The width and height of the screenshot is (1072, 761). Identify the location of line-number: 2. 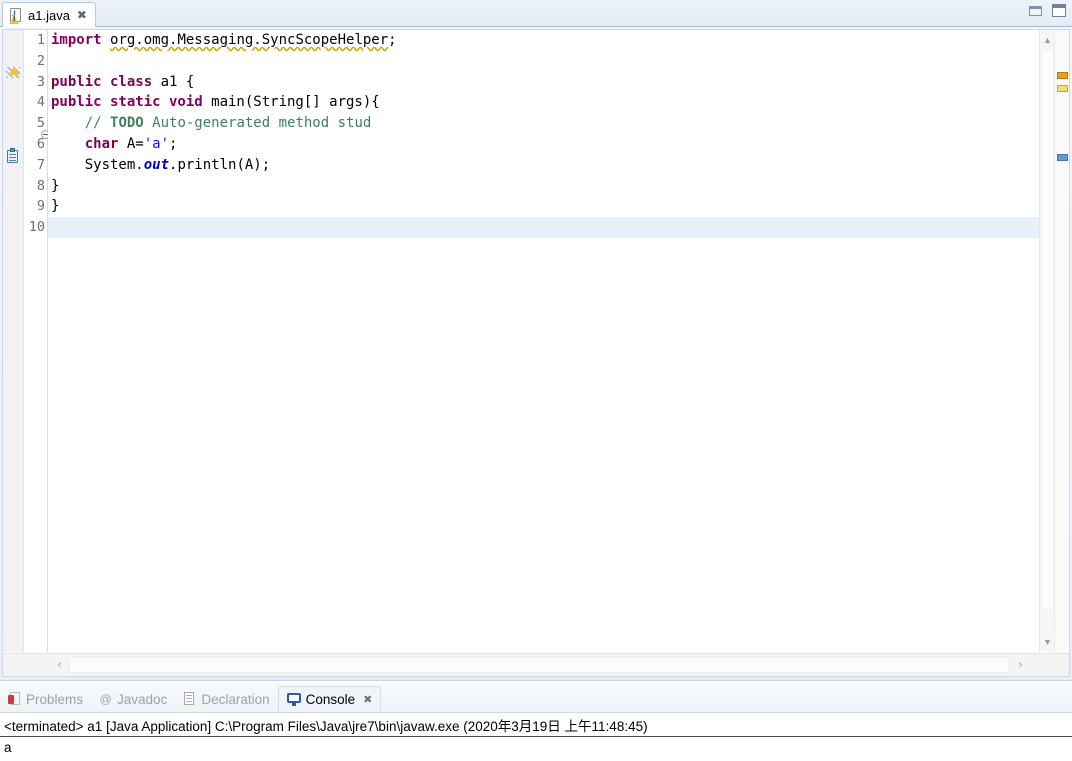
(40, 60).